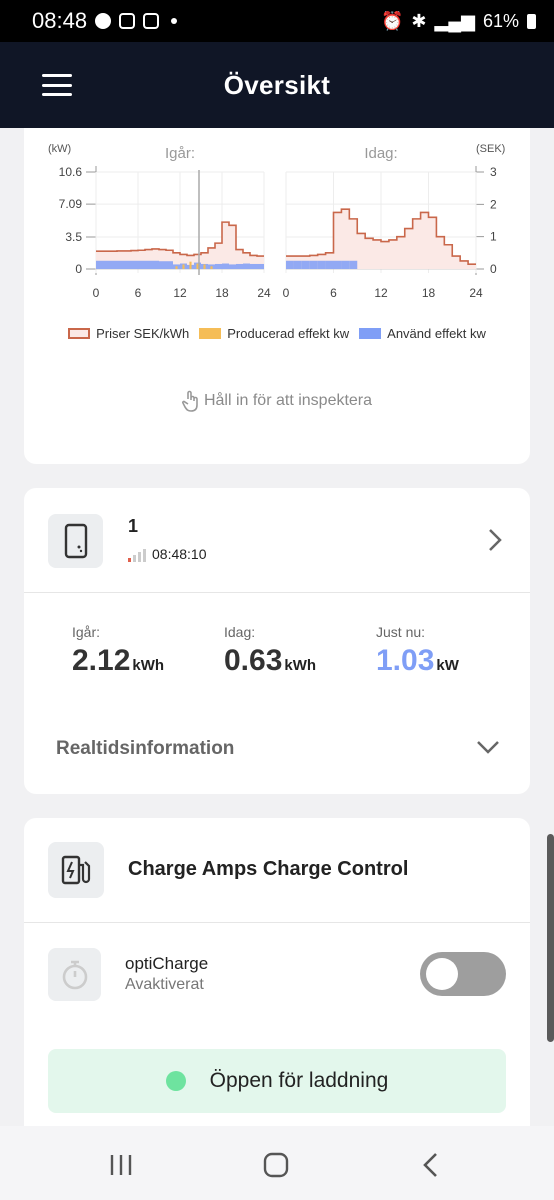 This screenshot has height=1200, width=554. Describe the element at coordinates (286, 293) in the screenshot. I see `x-tick-label: 0` at that location.